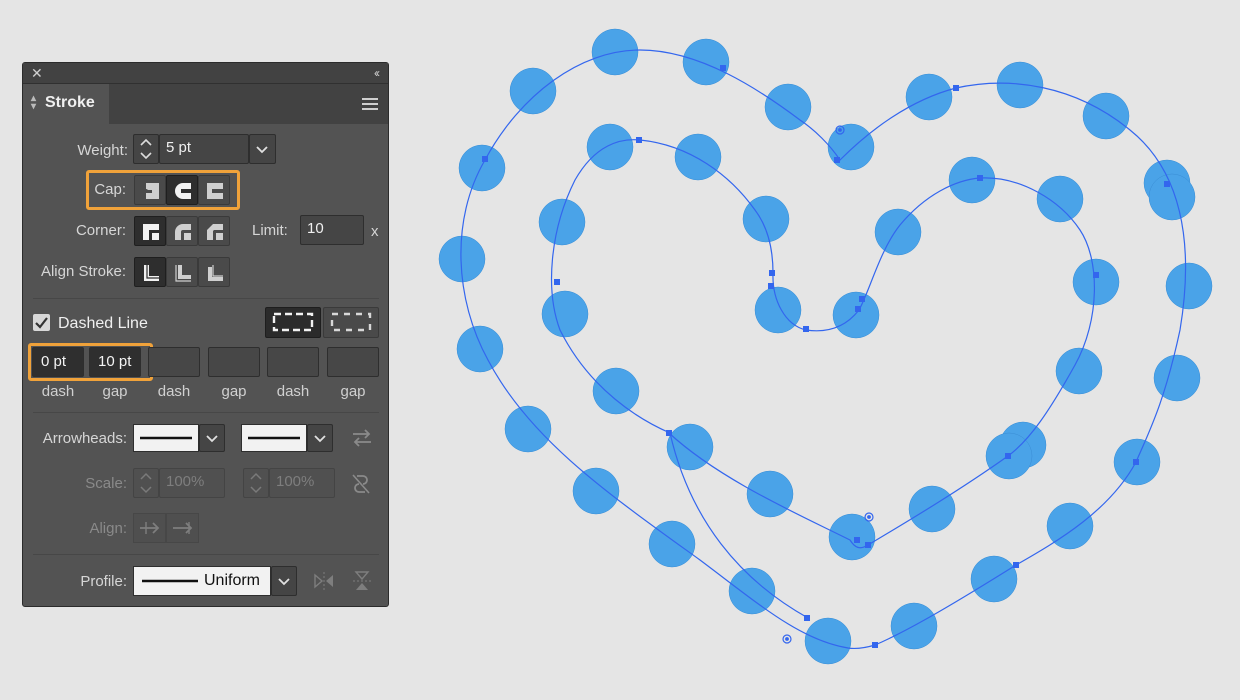  What do you see at coordinates (293, 322) in the screenshot?
I see `preserve-dash-button` at bounding box center [293, 322].